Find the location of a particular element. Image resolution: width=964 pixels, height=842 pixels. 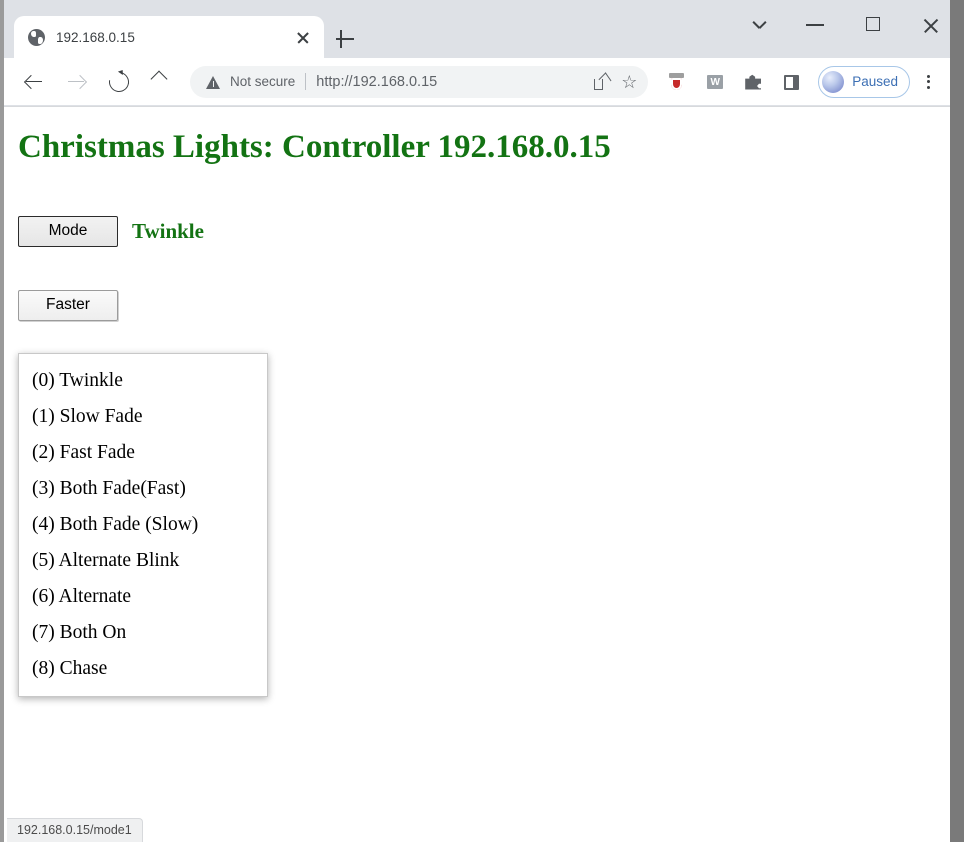

speed-control-row: Faster is located at coordinates (68, 305).